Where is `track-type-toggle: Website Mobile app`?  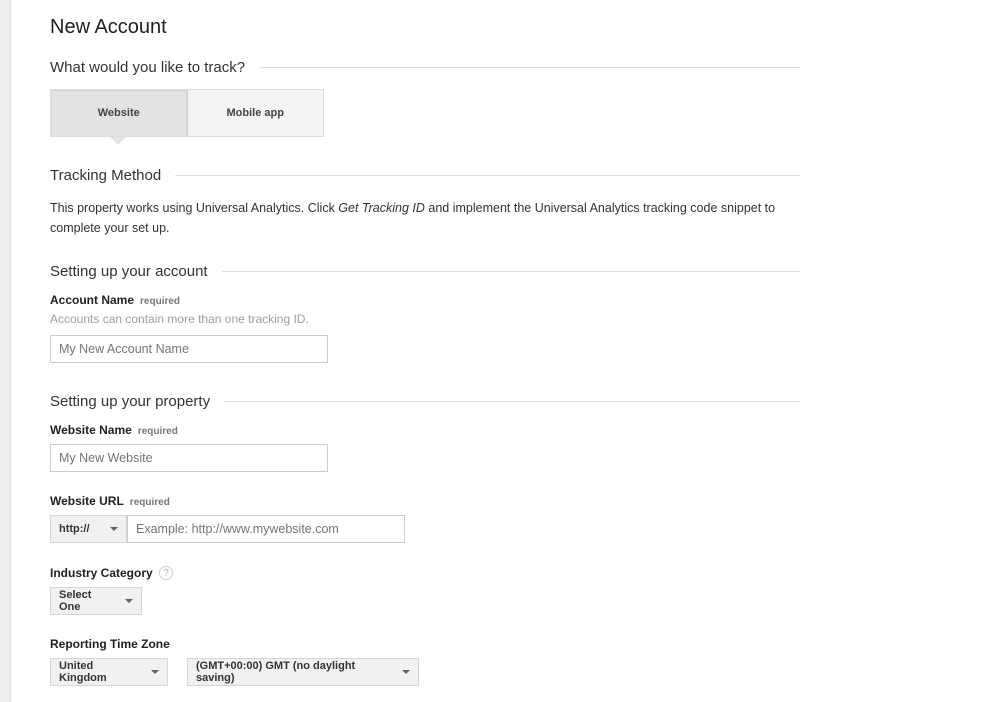 track-type-toggle: Website Mobile app is located at coordinates (187, 113).